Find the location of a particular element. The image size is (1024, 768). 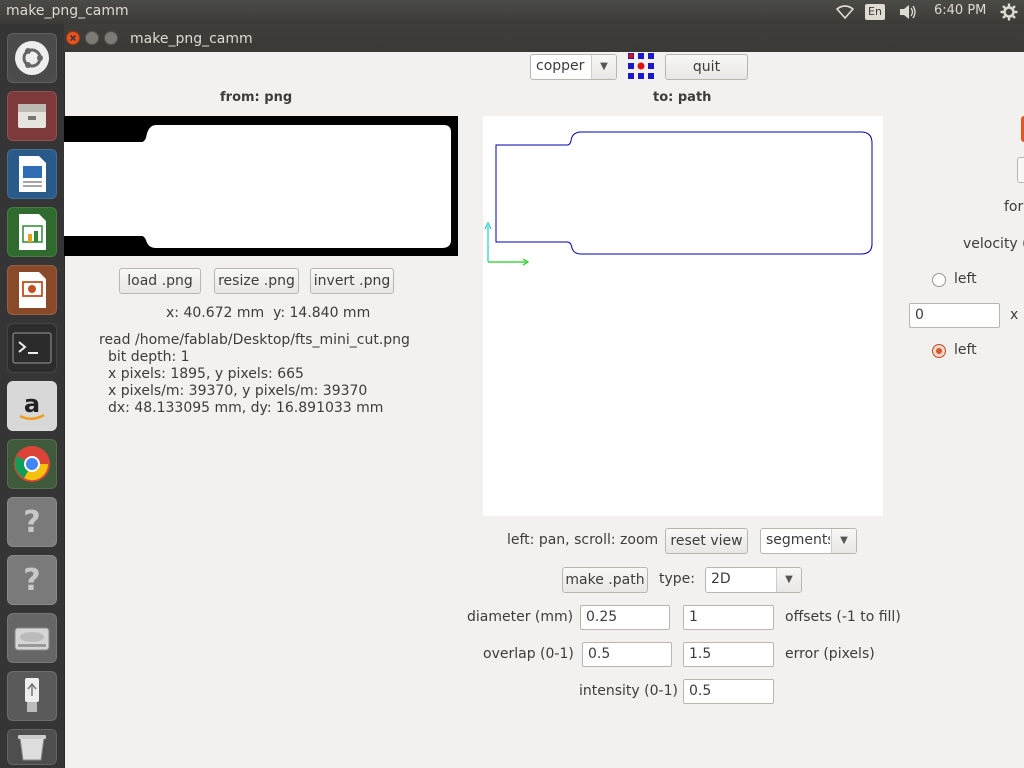

unknown-app-icon: ? is located at coordinates (32, 522).